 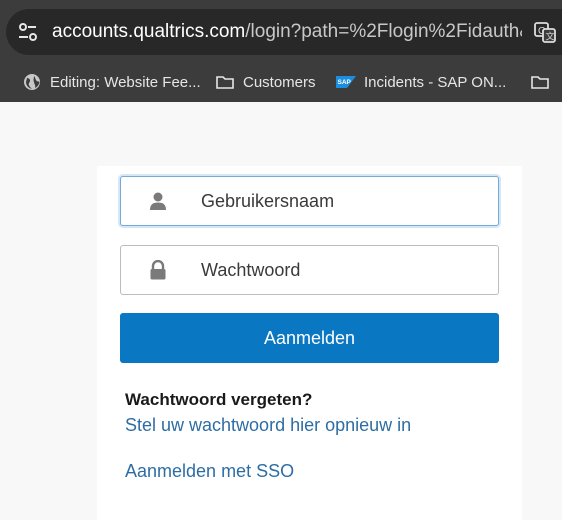 I want to click on bookmark-label: Customers, so click(x=279, y=82).